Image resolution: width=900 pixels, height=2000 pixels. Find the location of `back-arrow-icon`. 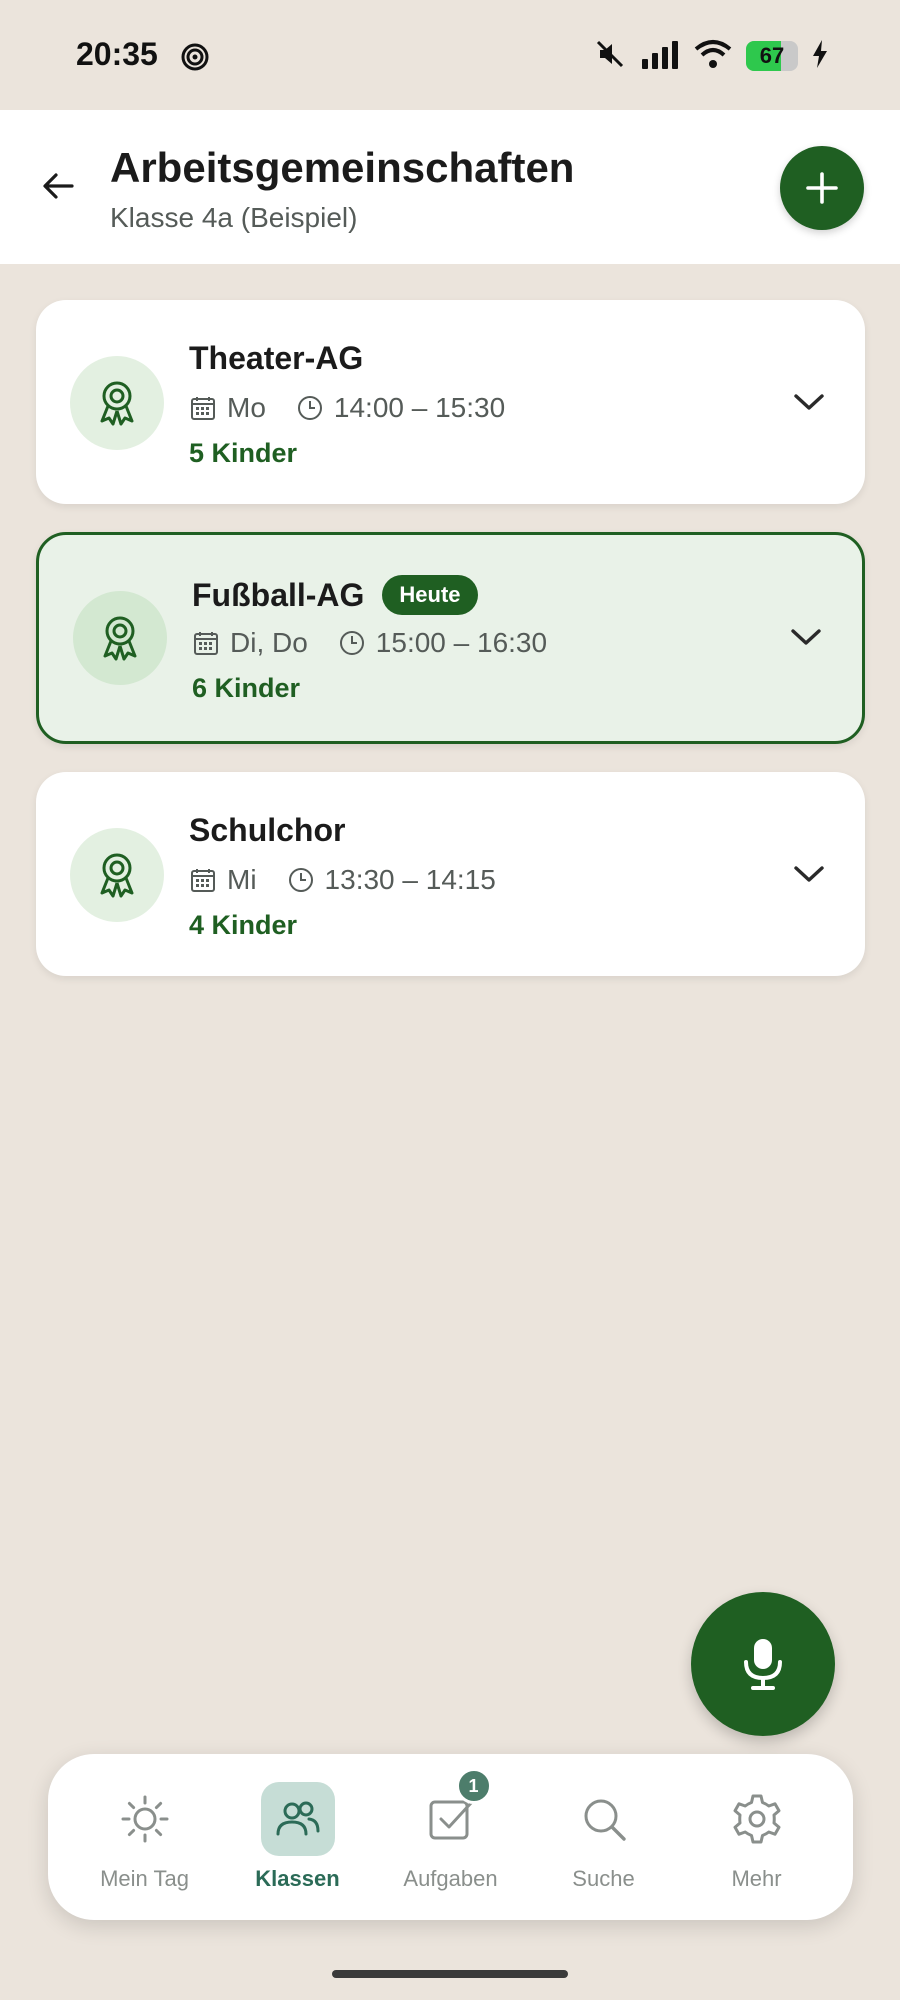

back-arrow-icon is located at coordinates (58, 186).